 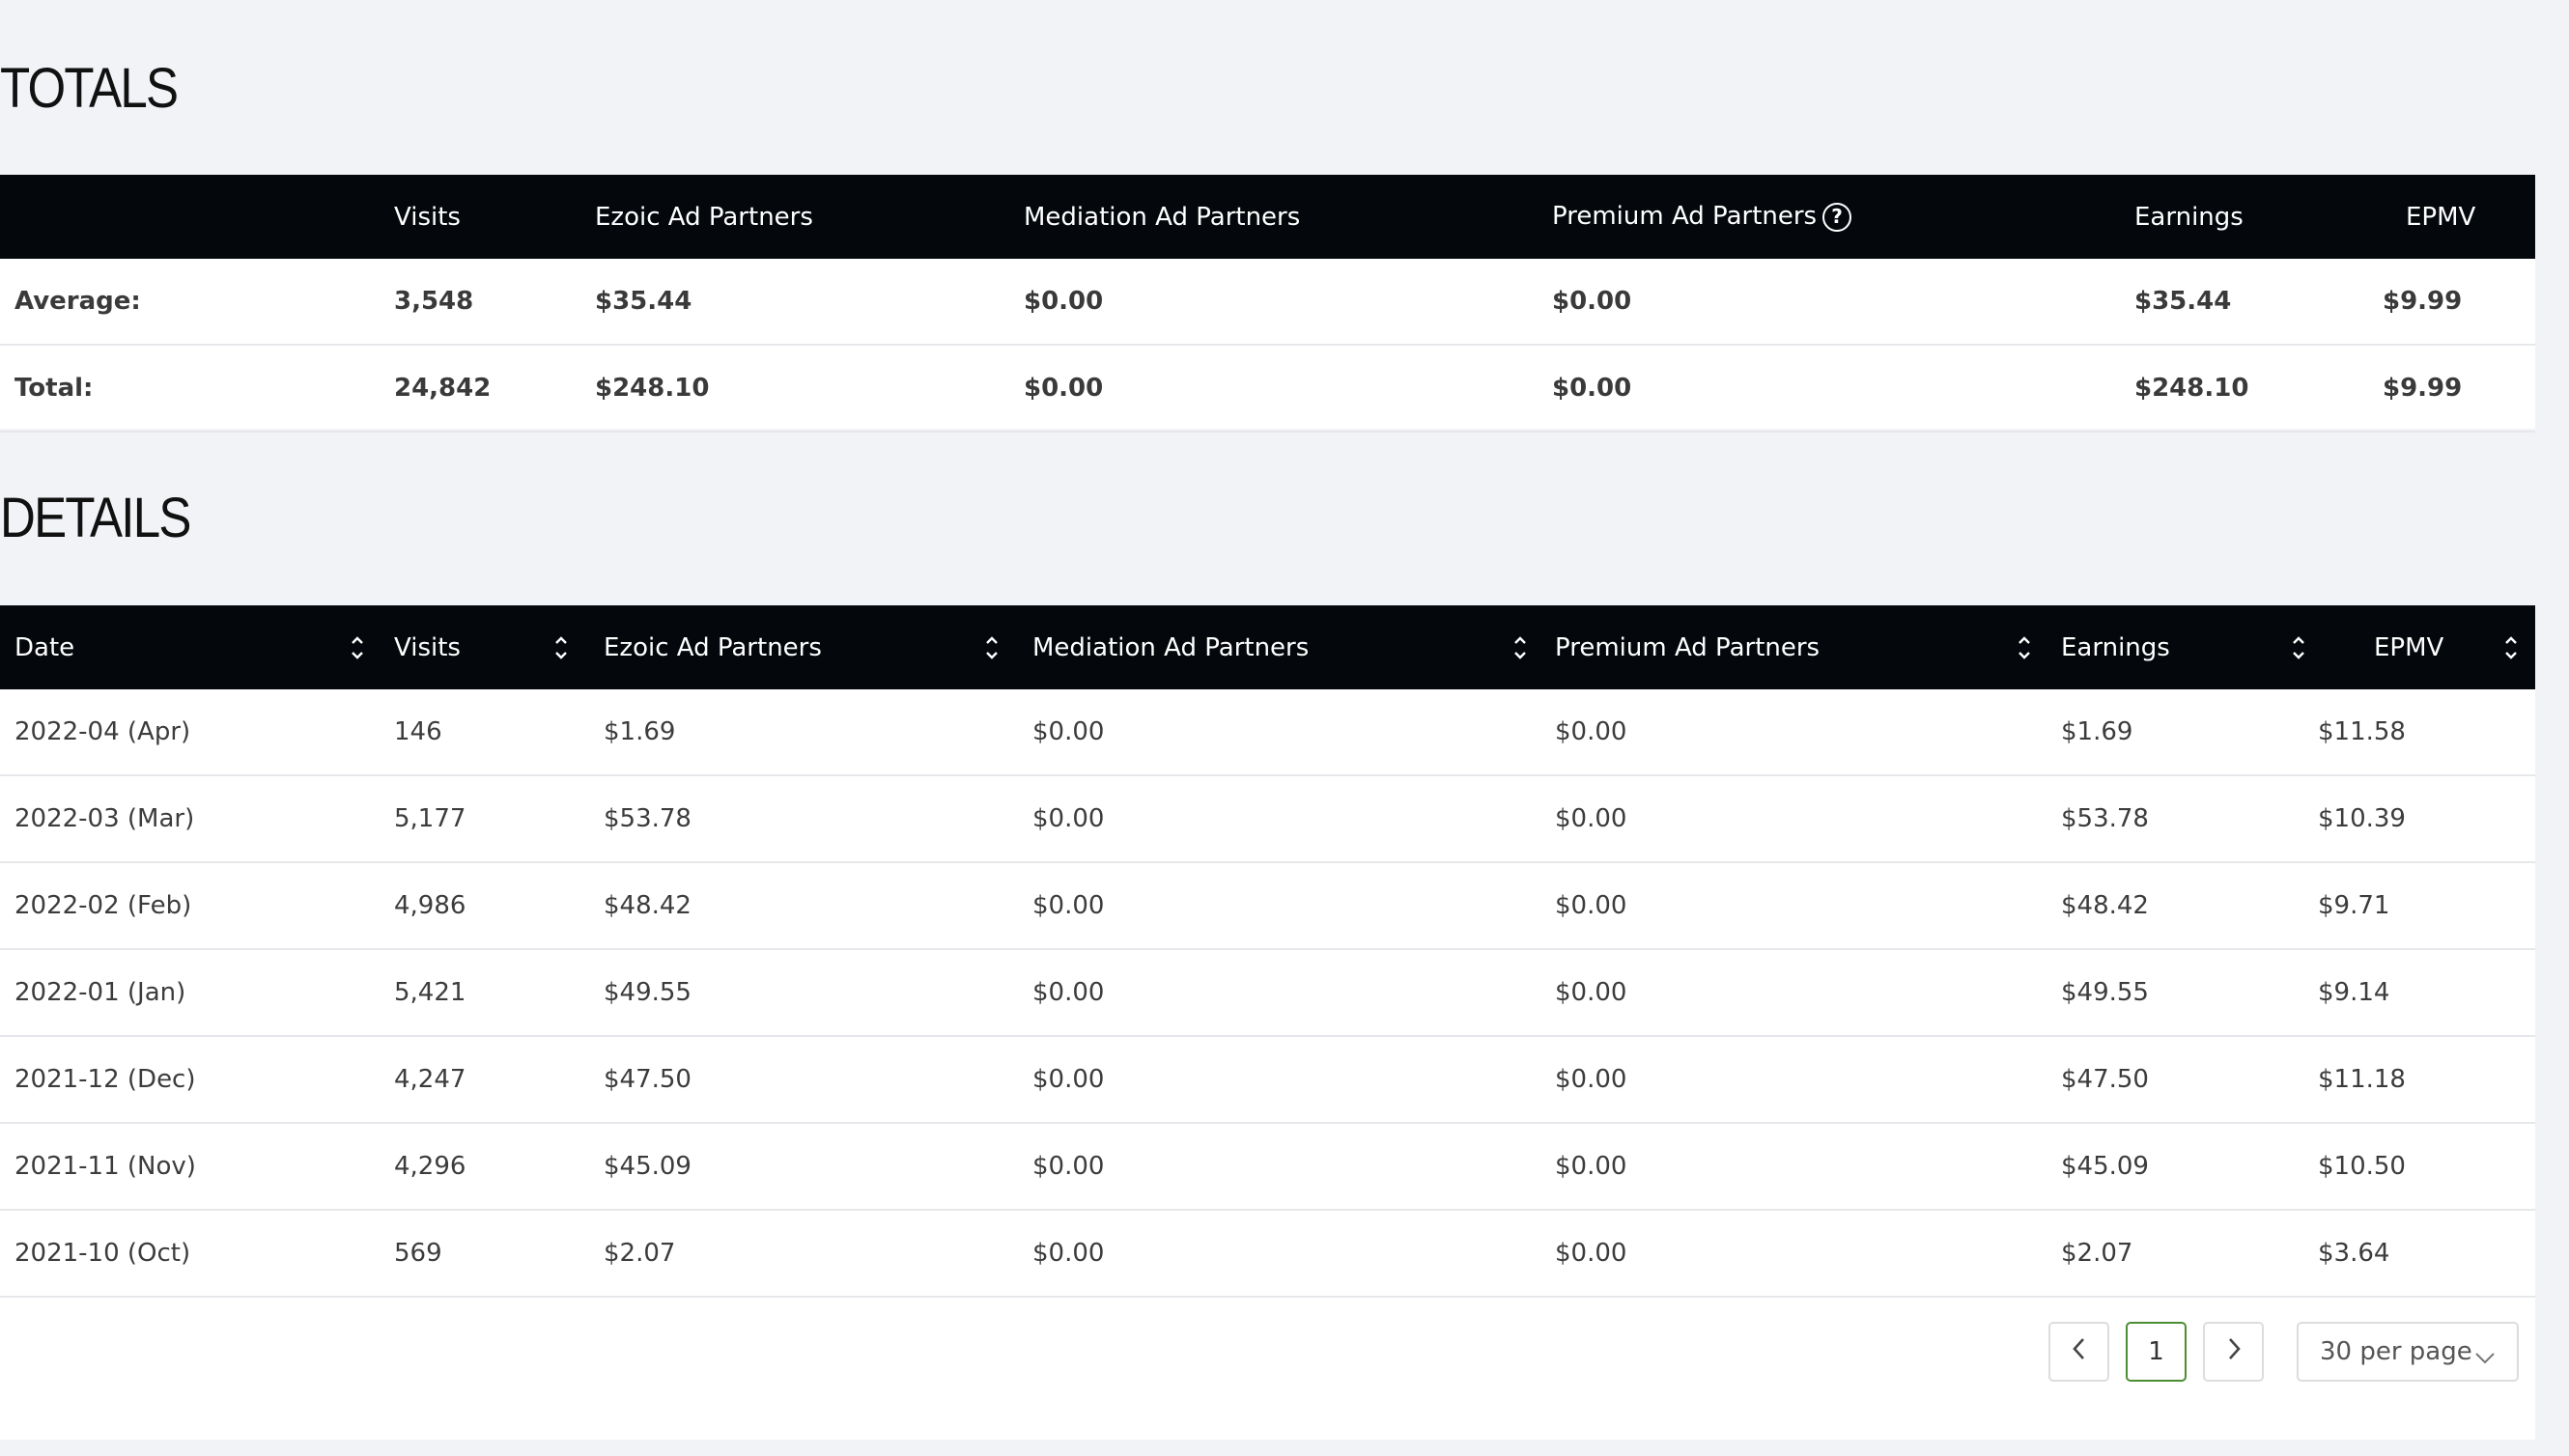 What do you see at coordinates (190, 1254) in the screenshot?
I see `cell-date: 2021-10 (Oct)` at bounding box center [190, 1254].